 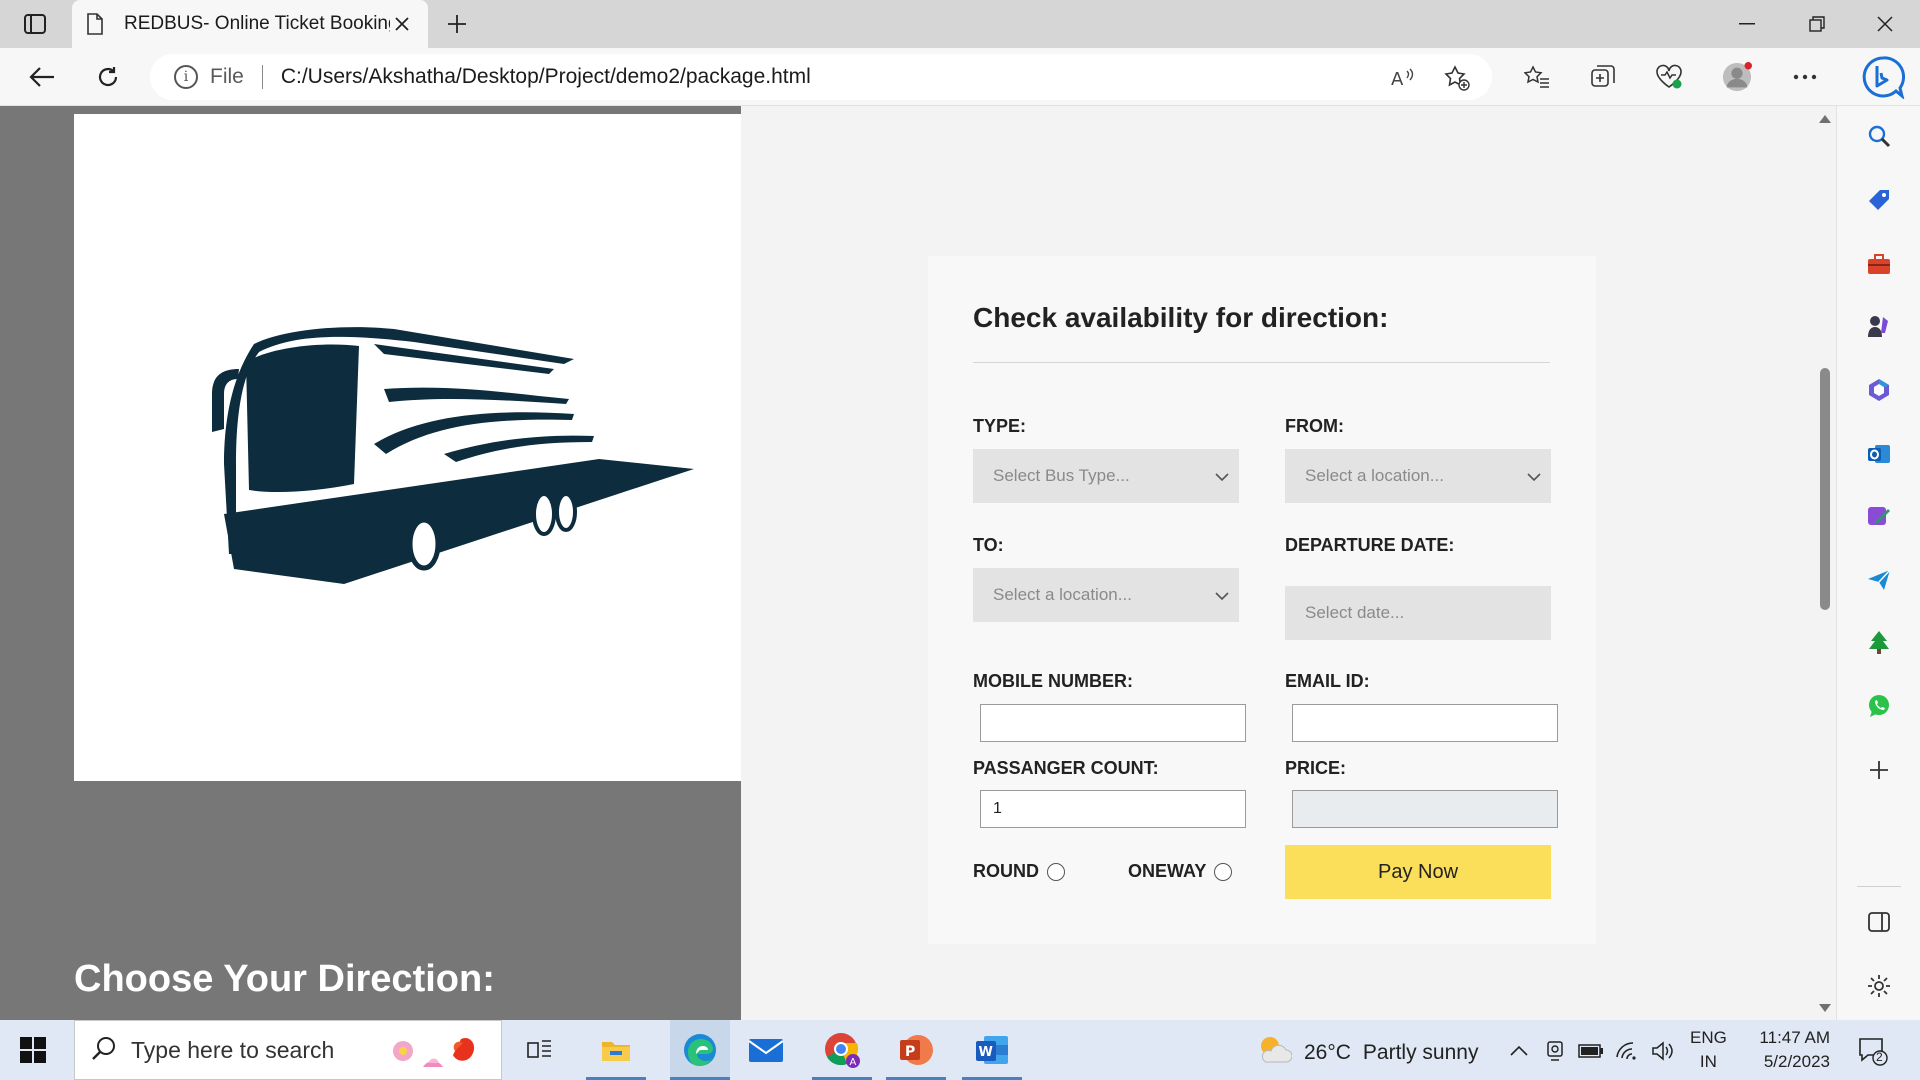 I want to click on favorites-icon, so click(x=1537, y=77).